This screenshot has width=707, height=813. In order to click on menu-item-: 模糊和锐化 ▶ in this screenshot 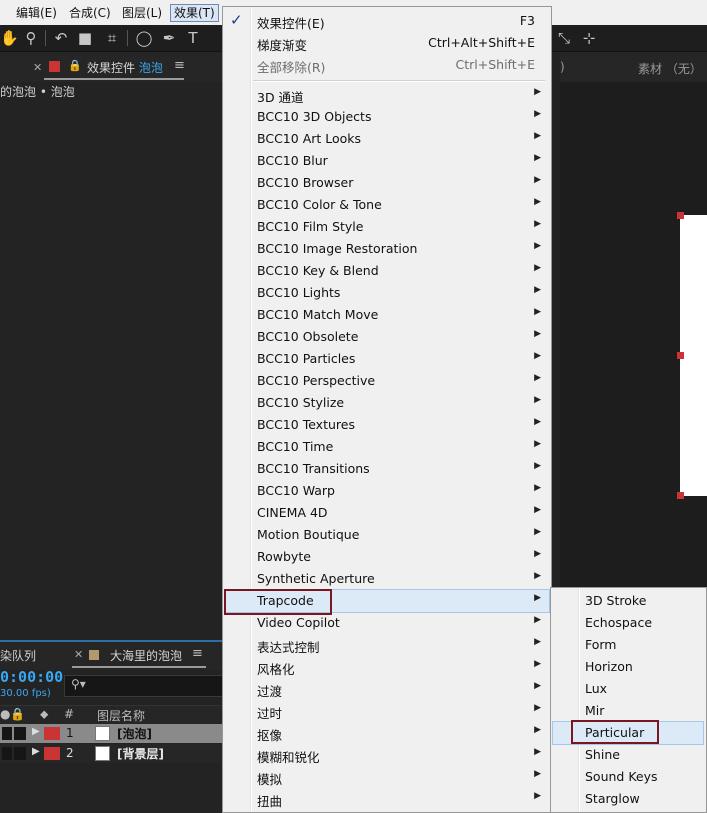, I will do `click(387, 755)`.